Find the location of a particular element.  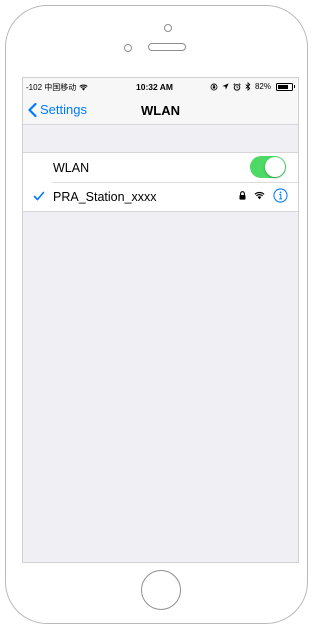

info-button-icon is located at coordinates (280, 195).